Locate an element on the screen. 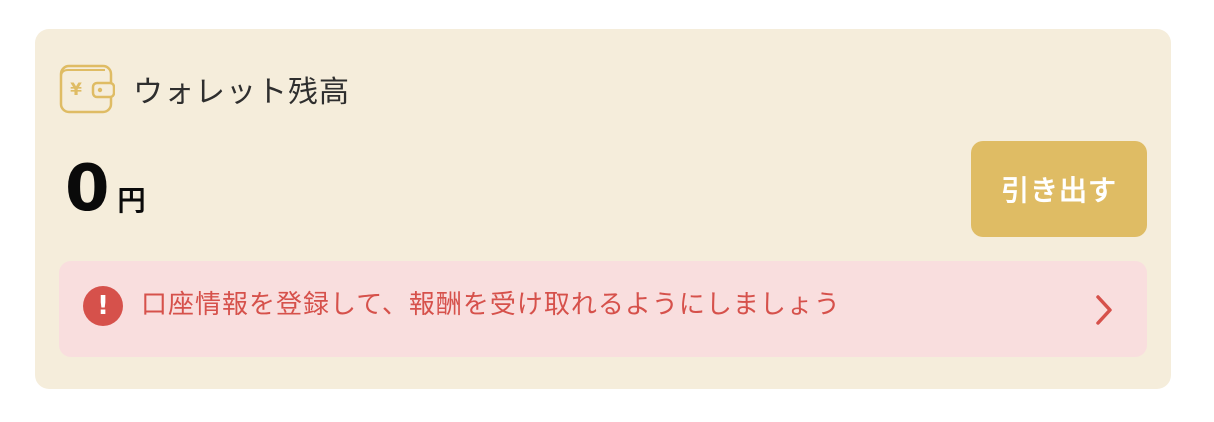  exclamation-circle-icon: ! is located at coordinates (103, 306).